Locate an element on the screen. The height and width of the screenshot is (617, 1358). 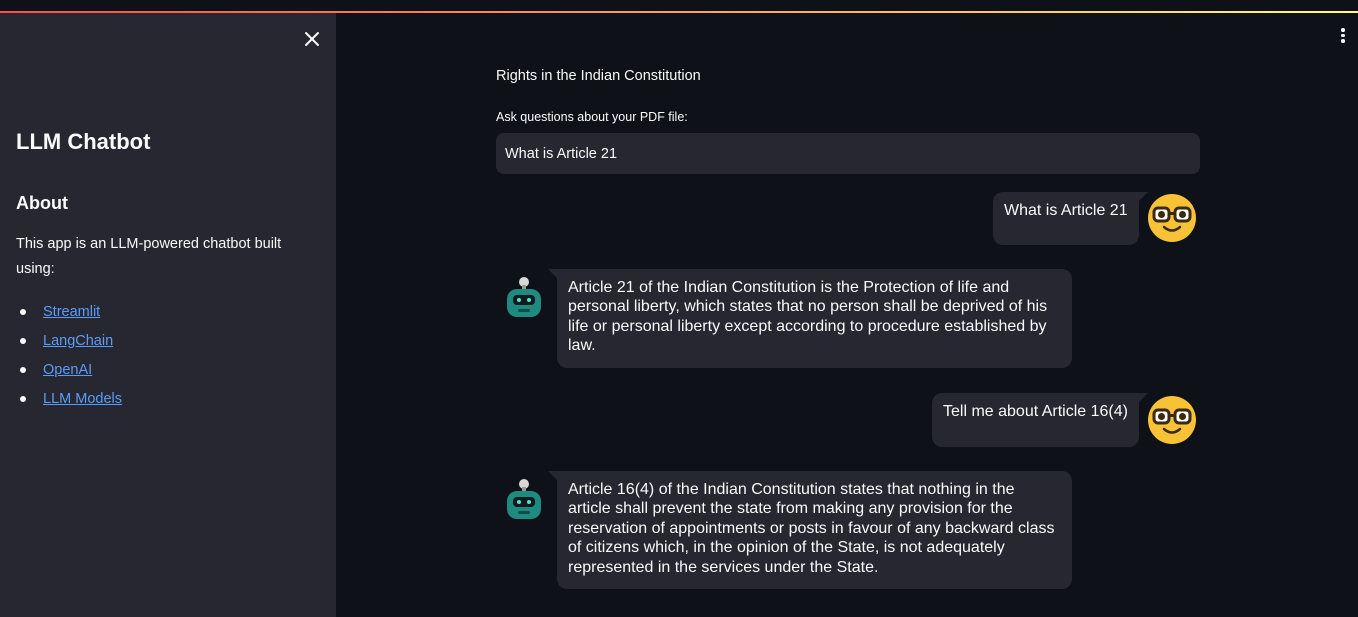
close-icon is located at coordinates (312, 39).